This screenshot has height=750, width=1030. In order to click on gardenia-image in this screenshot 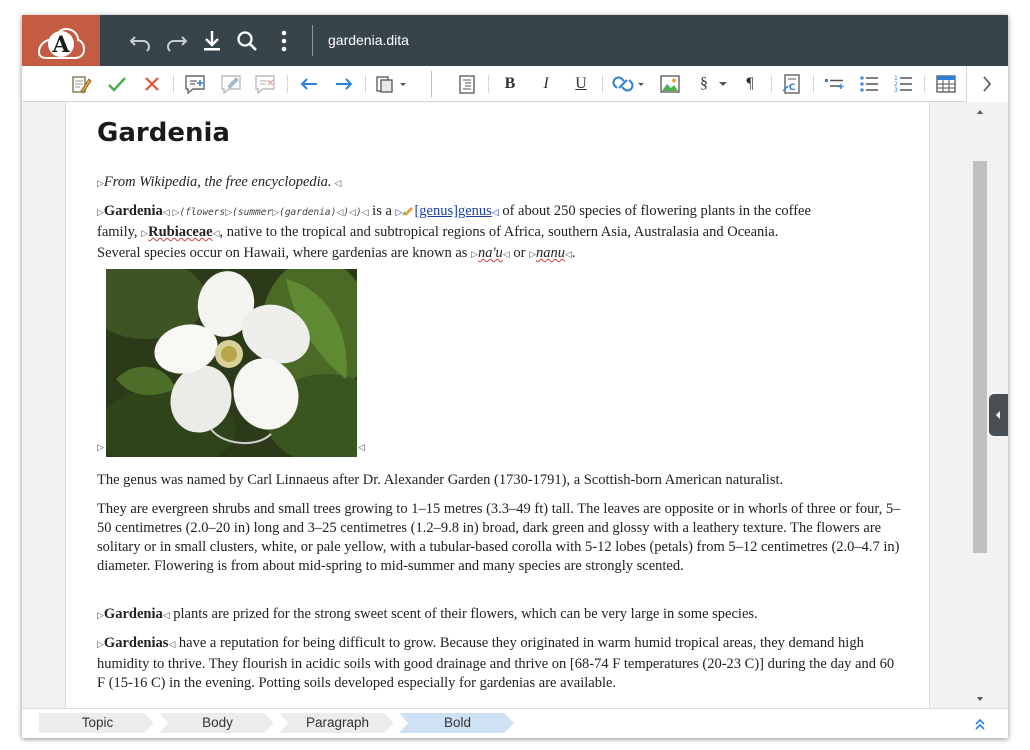, I will do `click(231, 363)`.